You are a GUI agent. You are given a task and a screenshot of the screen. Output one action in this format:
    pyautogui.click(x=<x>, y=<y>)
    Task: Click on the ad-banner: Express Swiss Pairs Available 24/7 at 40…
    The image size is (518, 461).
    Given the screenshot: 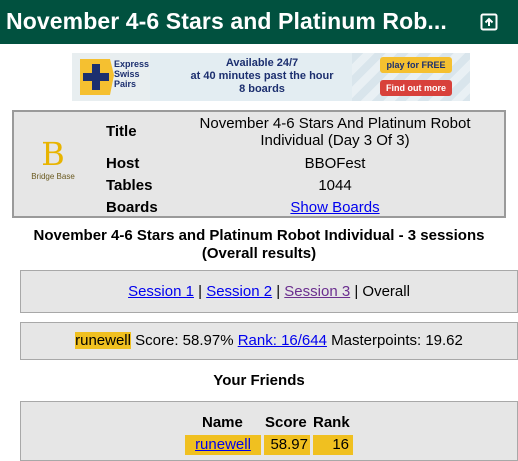 What is the action you would take?
    pyautogui.click(x=271, y=77)
    